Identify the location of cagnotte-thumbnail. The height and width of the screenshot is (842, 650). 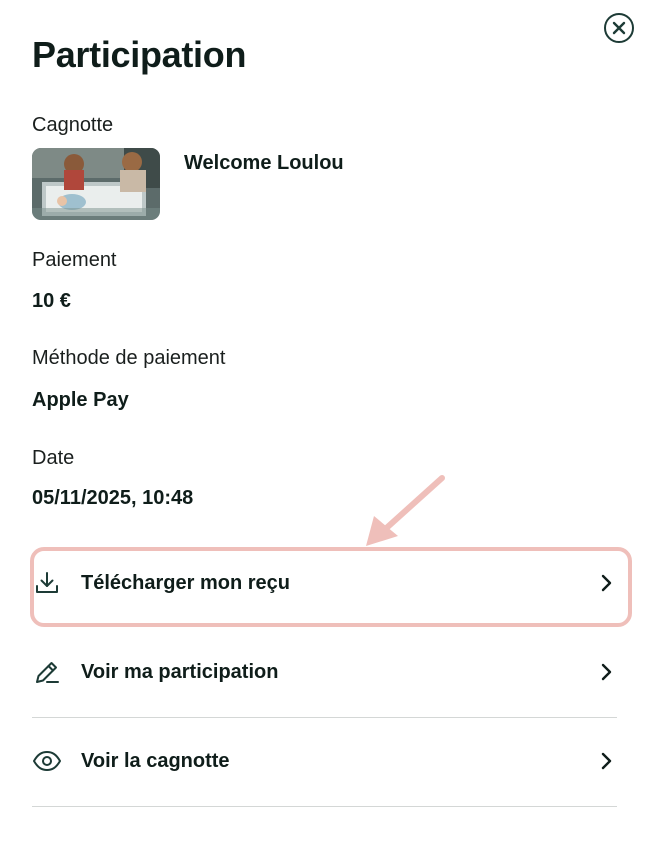
(96, 184).